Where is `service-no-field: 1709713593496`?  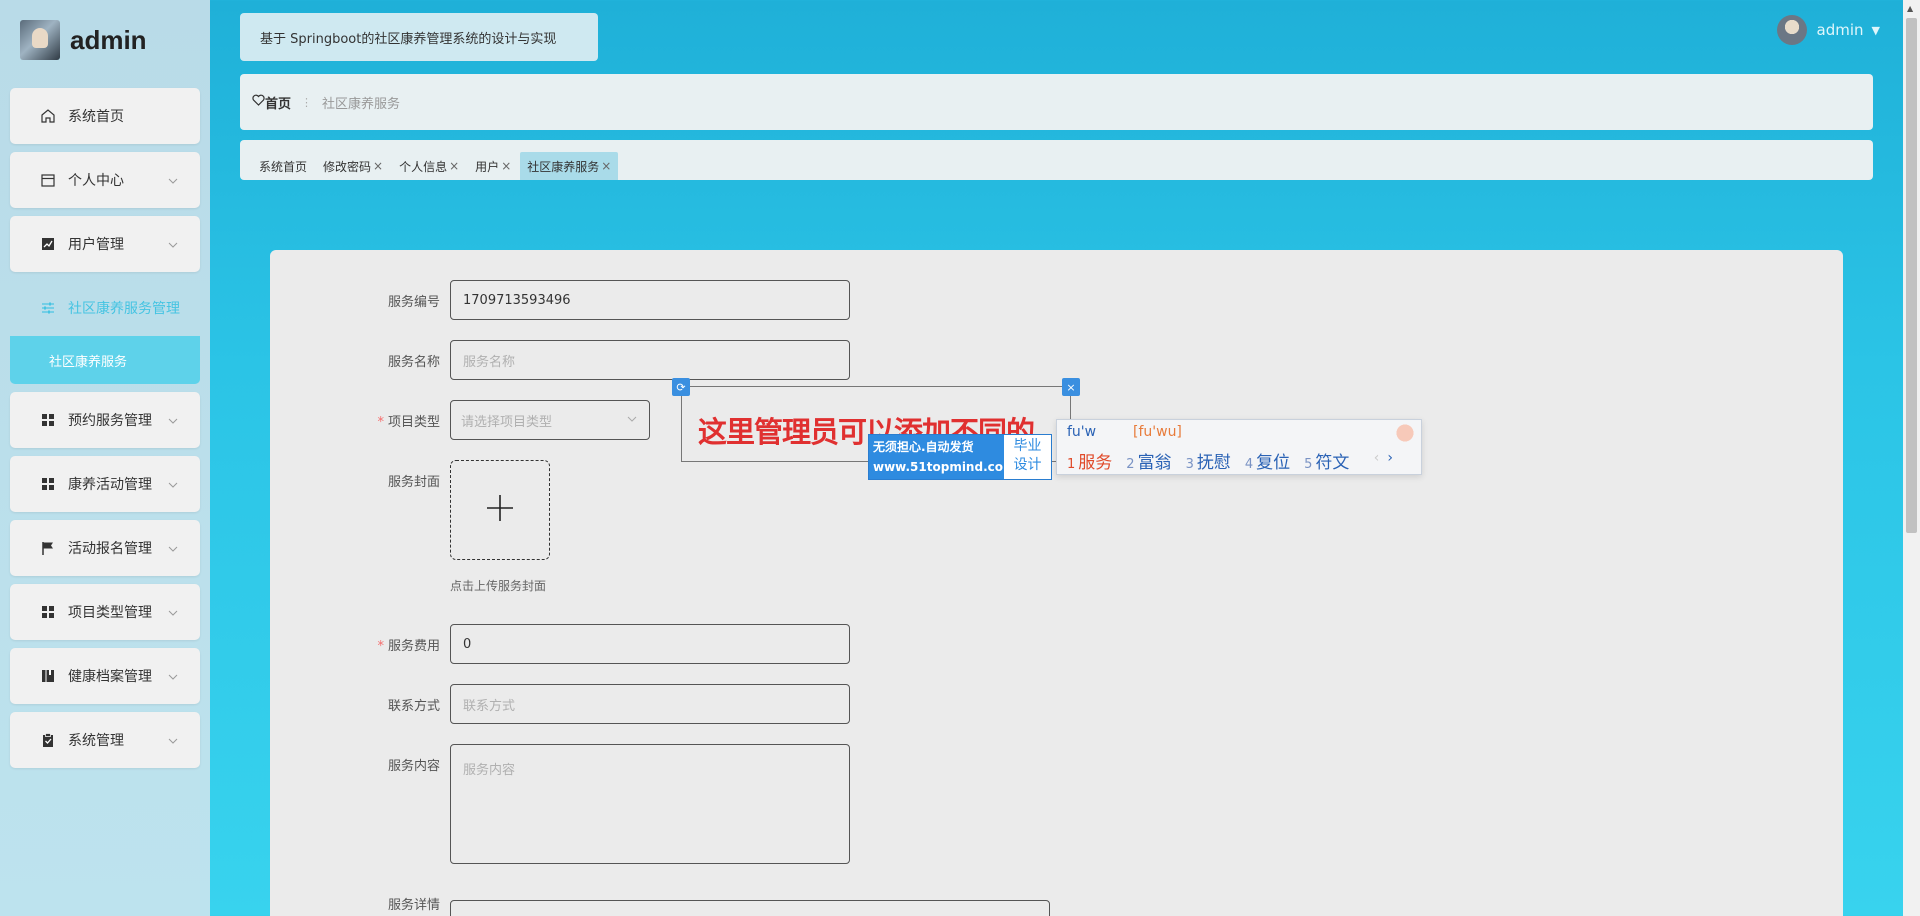 service-no-field: 1709713593496 is located at coordinates (650, 300).